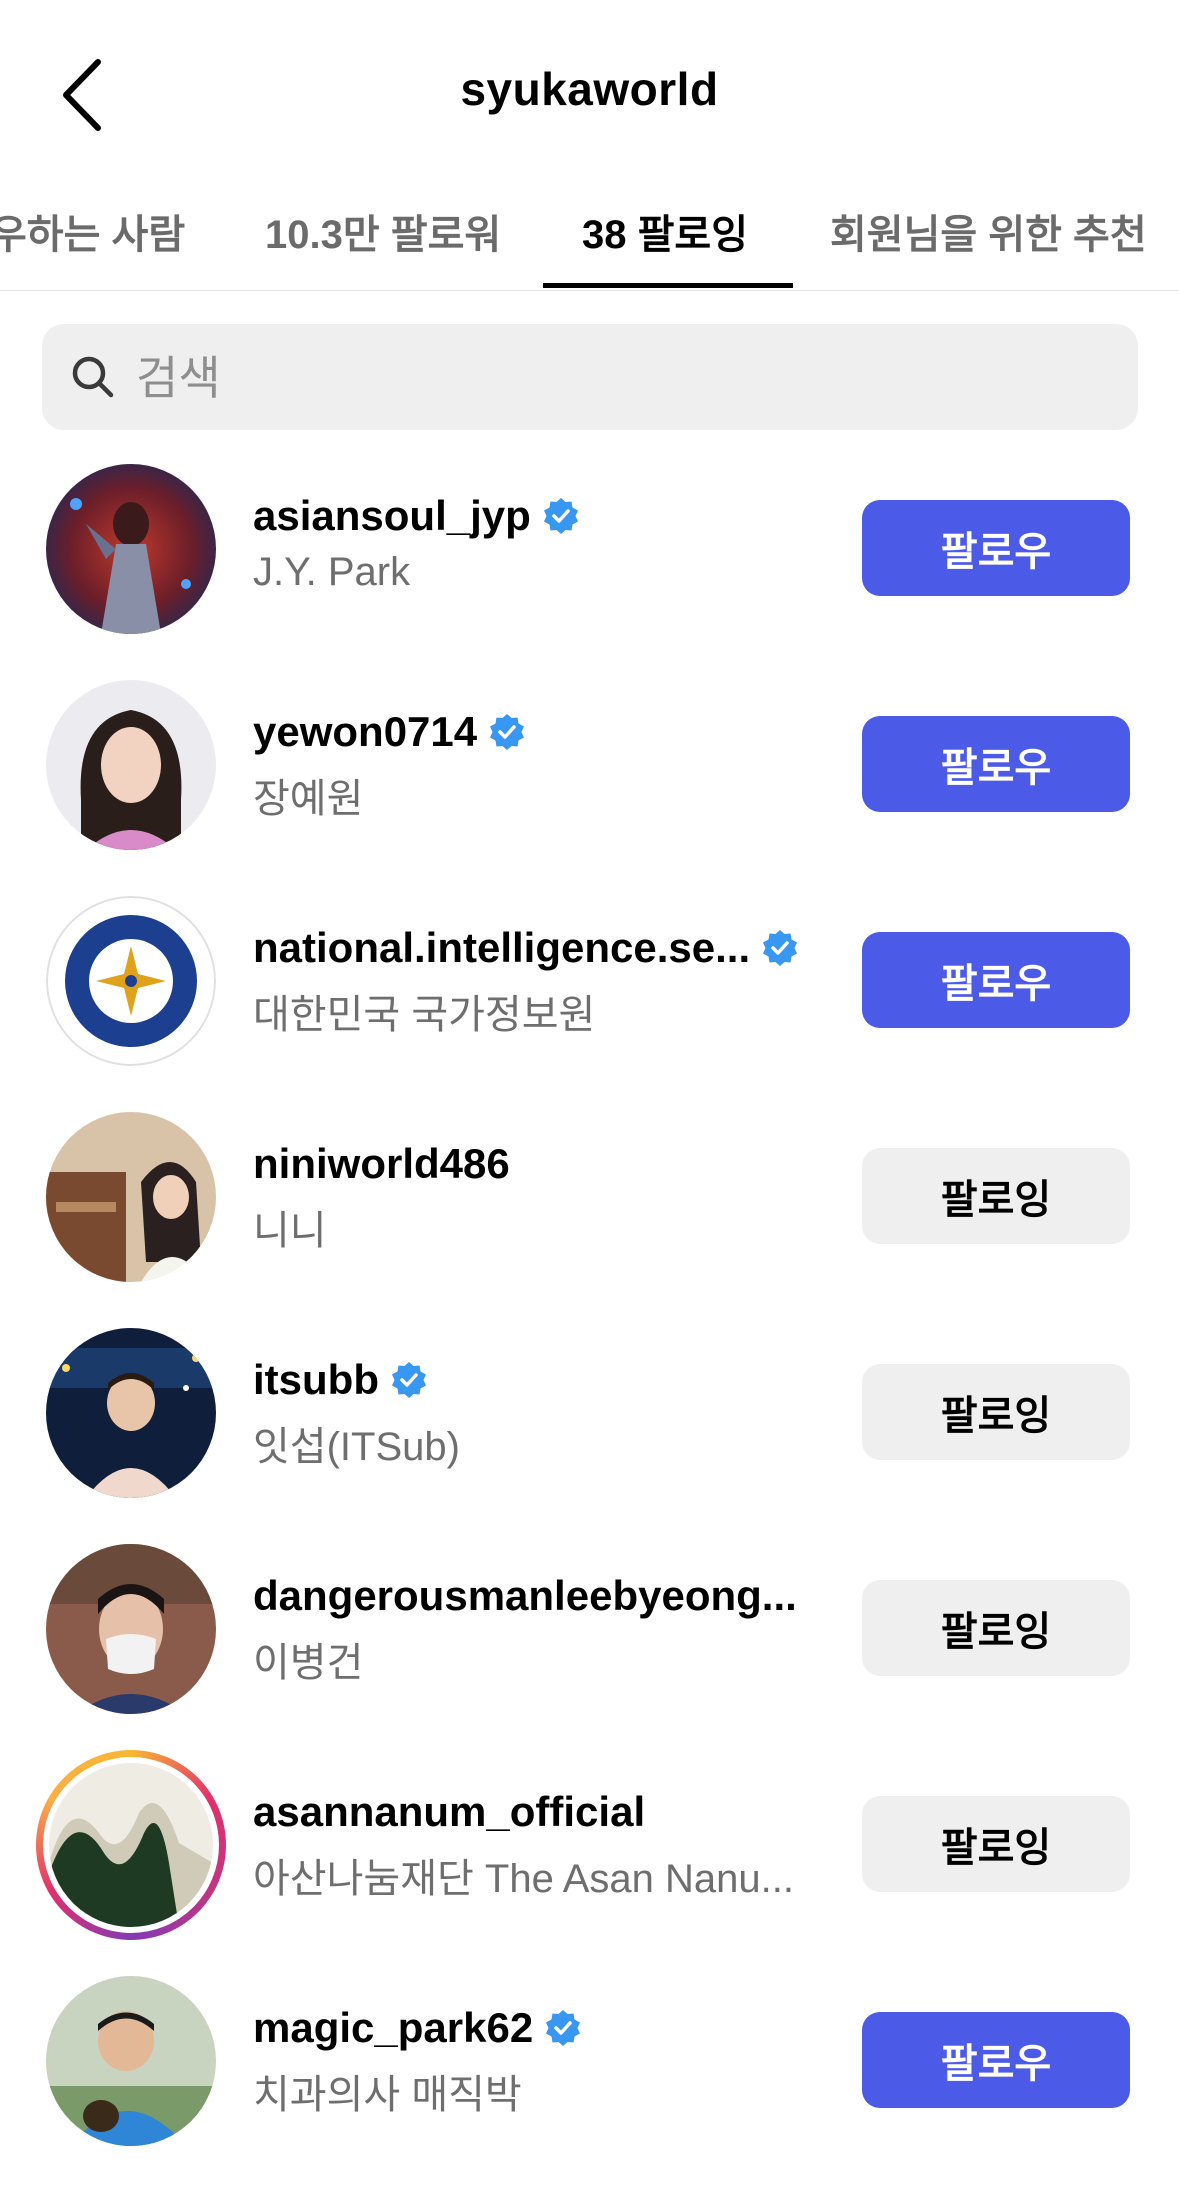 This screenshot has height=2188, width=1179. I want to click on username: asannanum_official, so click(449, 1812).